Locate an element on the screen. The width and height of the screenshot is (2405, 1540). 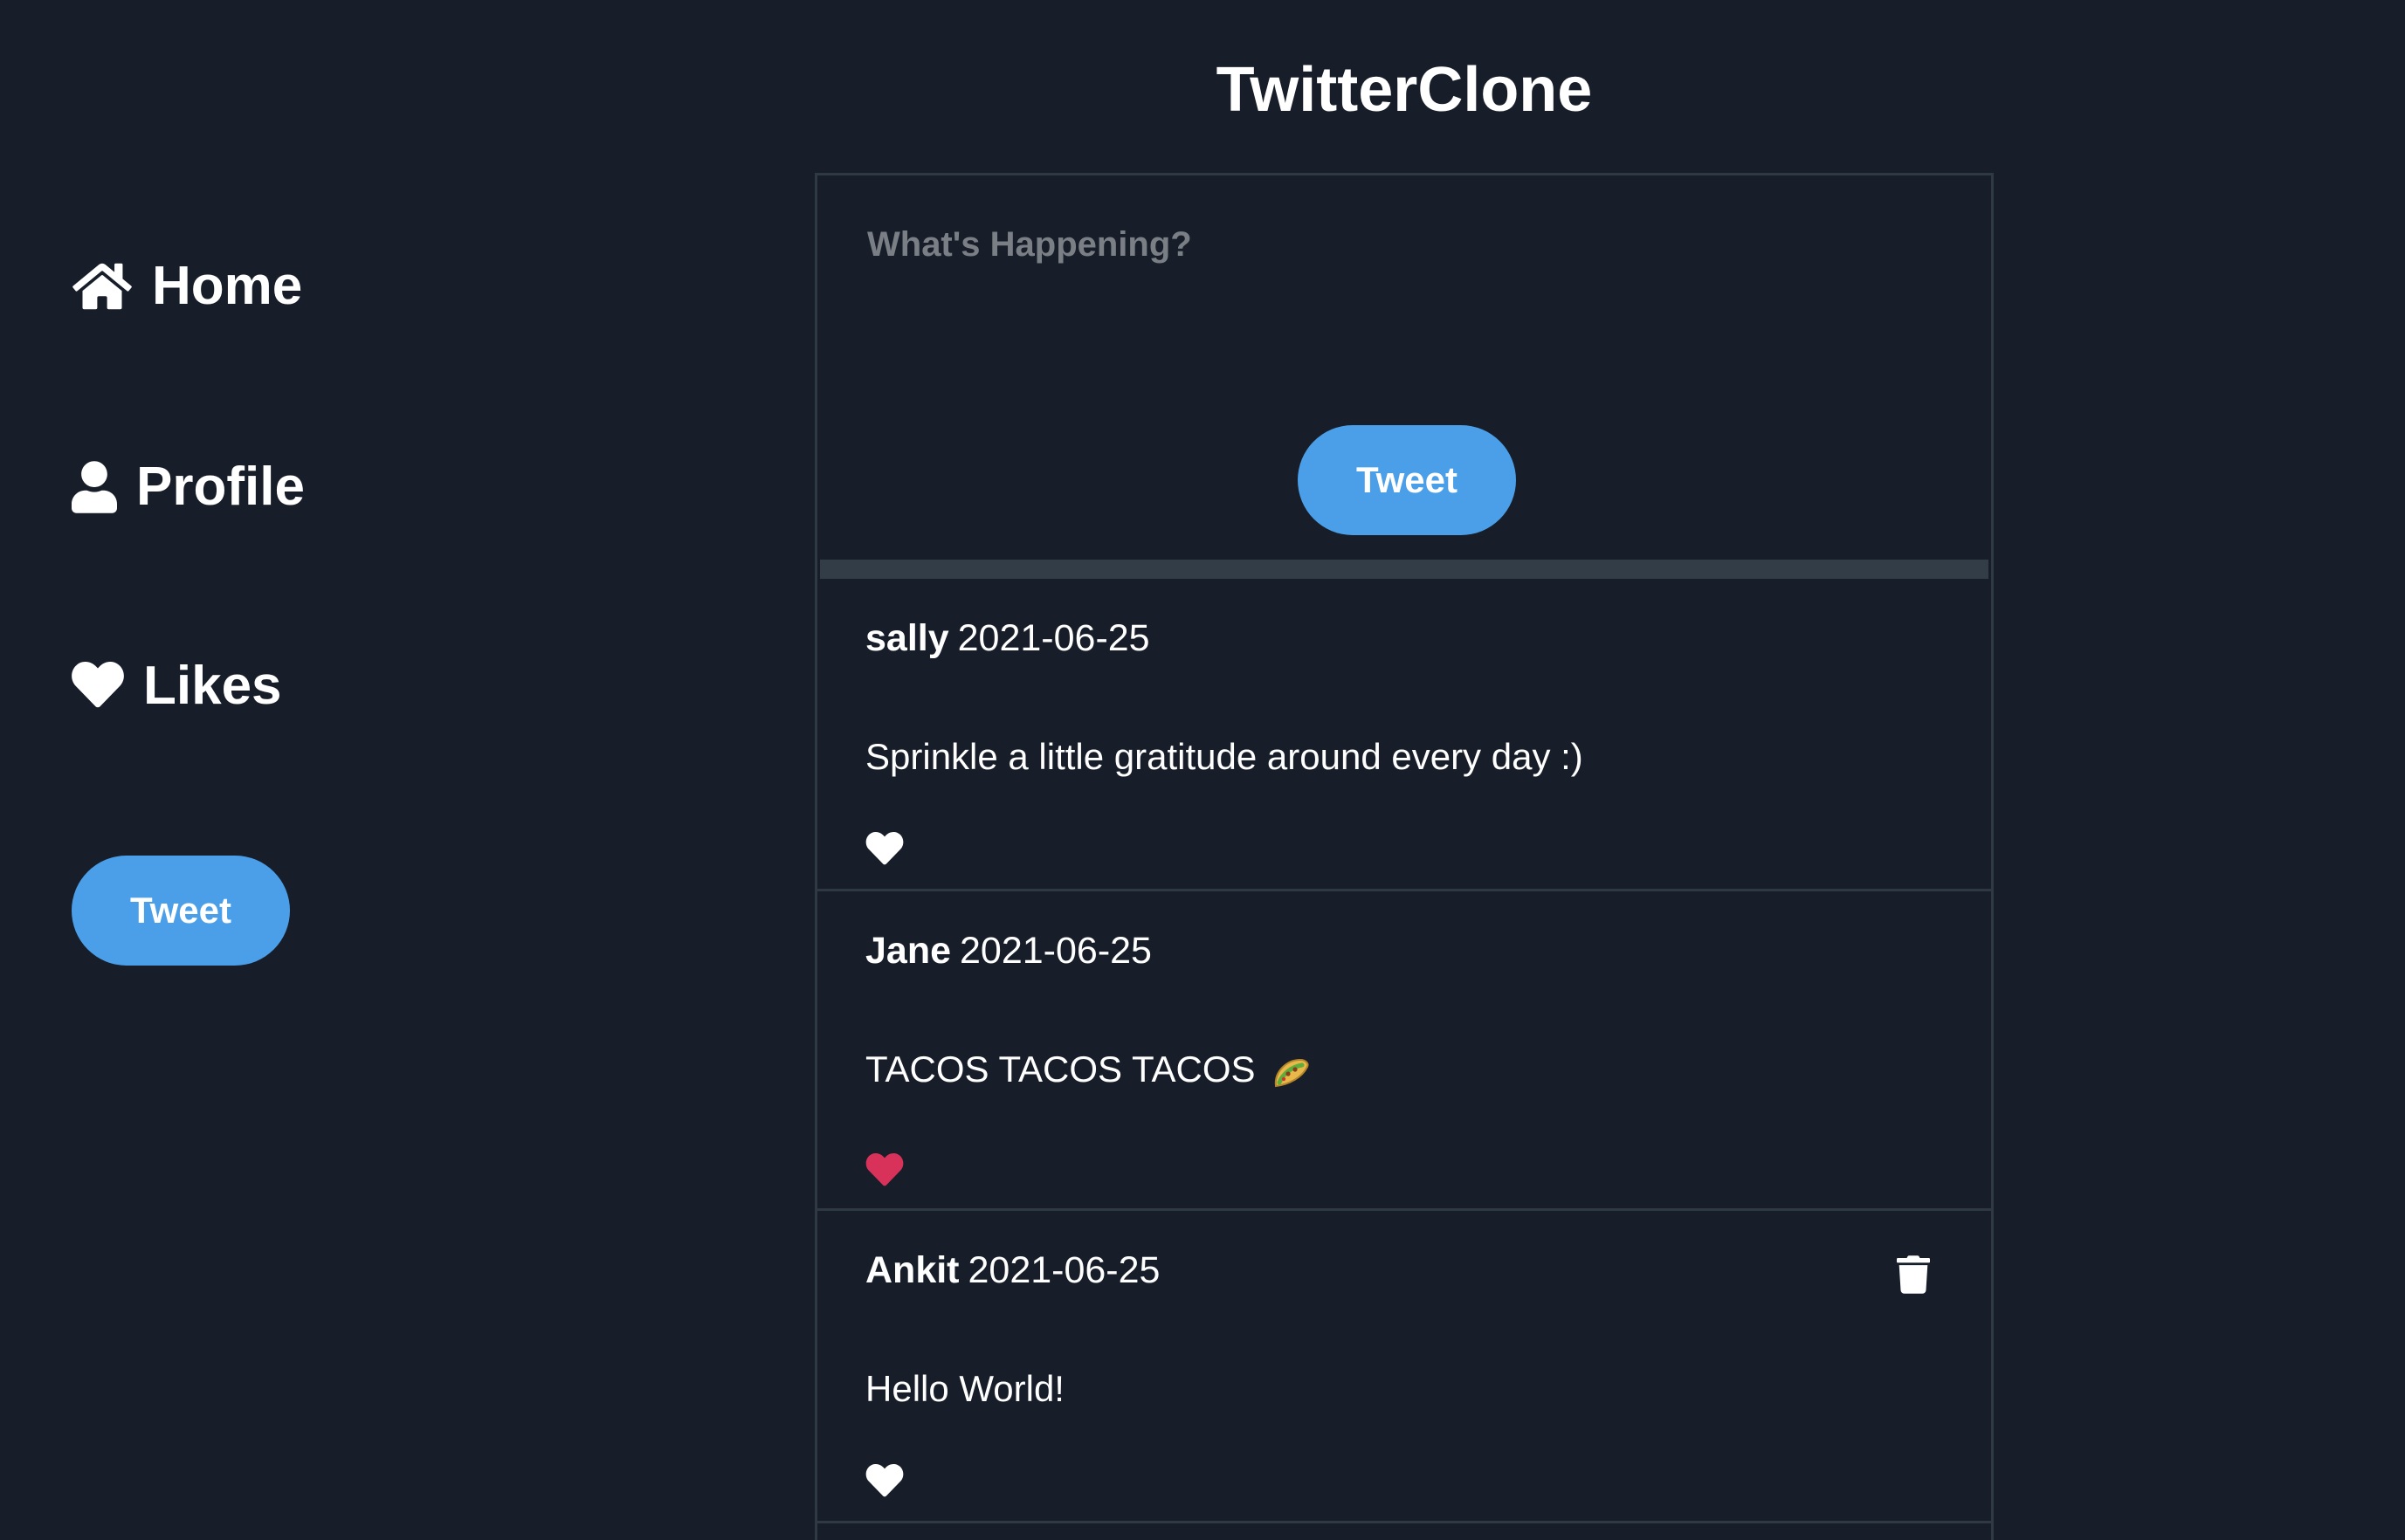
tweet-text-container: TACOS TACOS TACOS is located at coordinates (1088, 1069).